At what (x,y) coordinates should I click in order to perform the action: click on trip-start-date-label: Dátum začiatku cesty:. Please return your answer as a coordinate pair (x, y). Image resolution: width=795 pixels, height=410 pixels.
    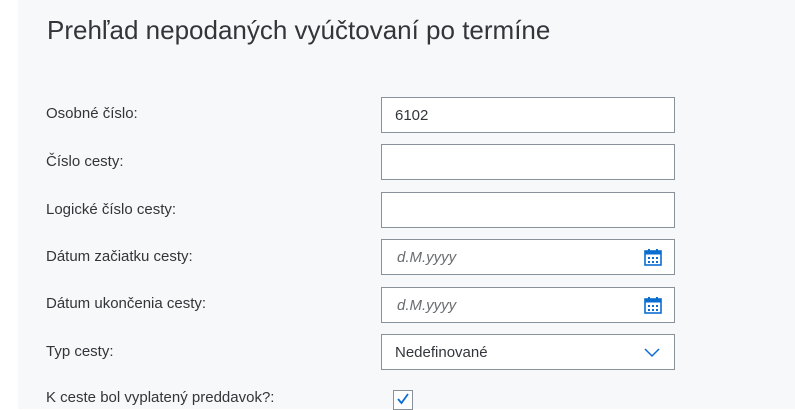
    Looking at the image, I should click on (119, 256).